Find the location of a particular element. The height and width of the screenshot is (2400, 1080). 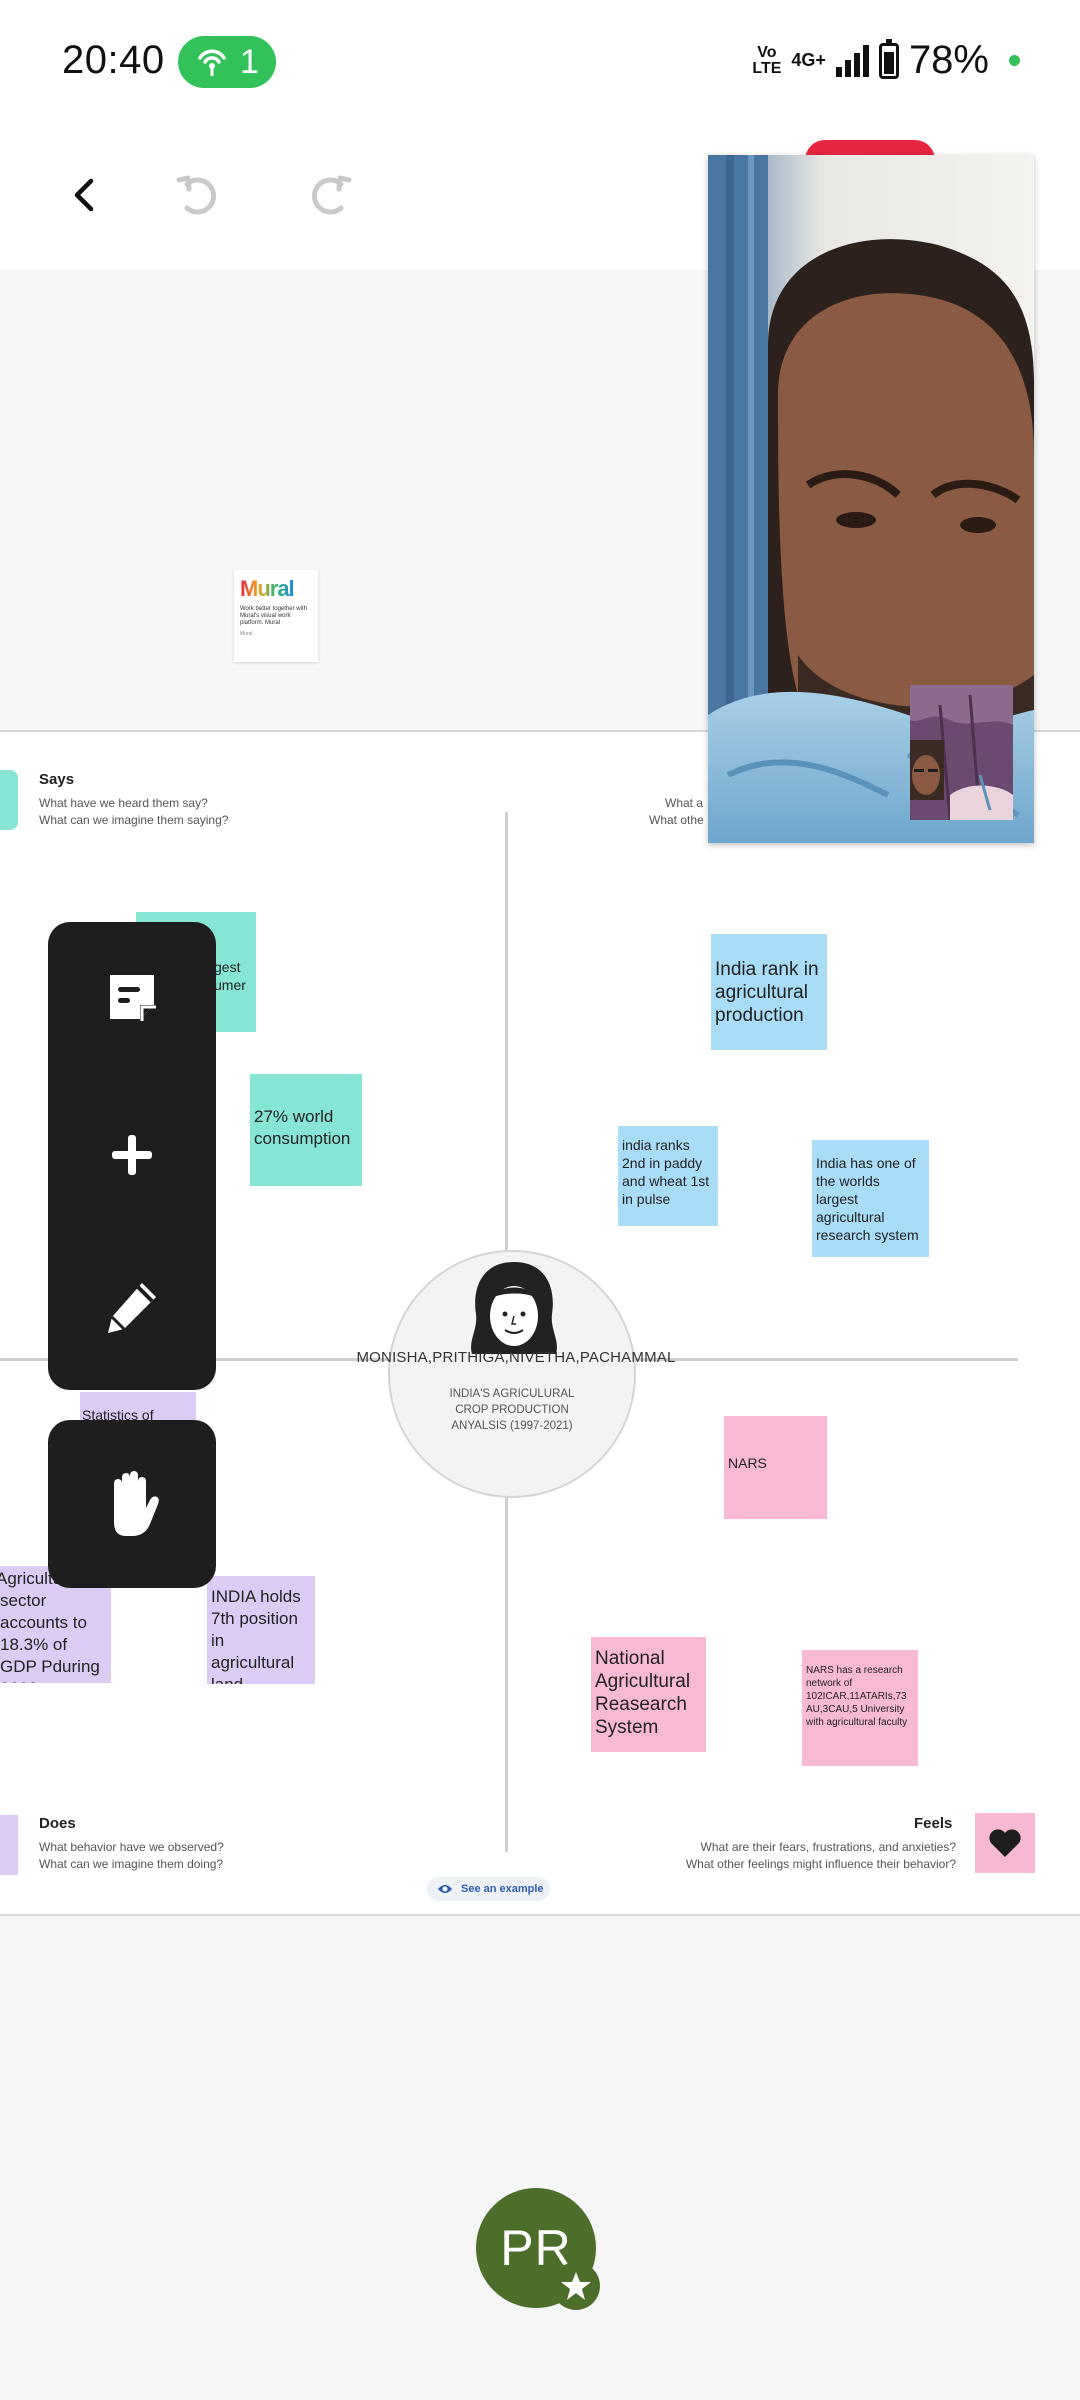

thinks-sub2: What othe is located at coordinates (676, 820).